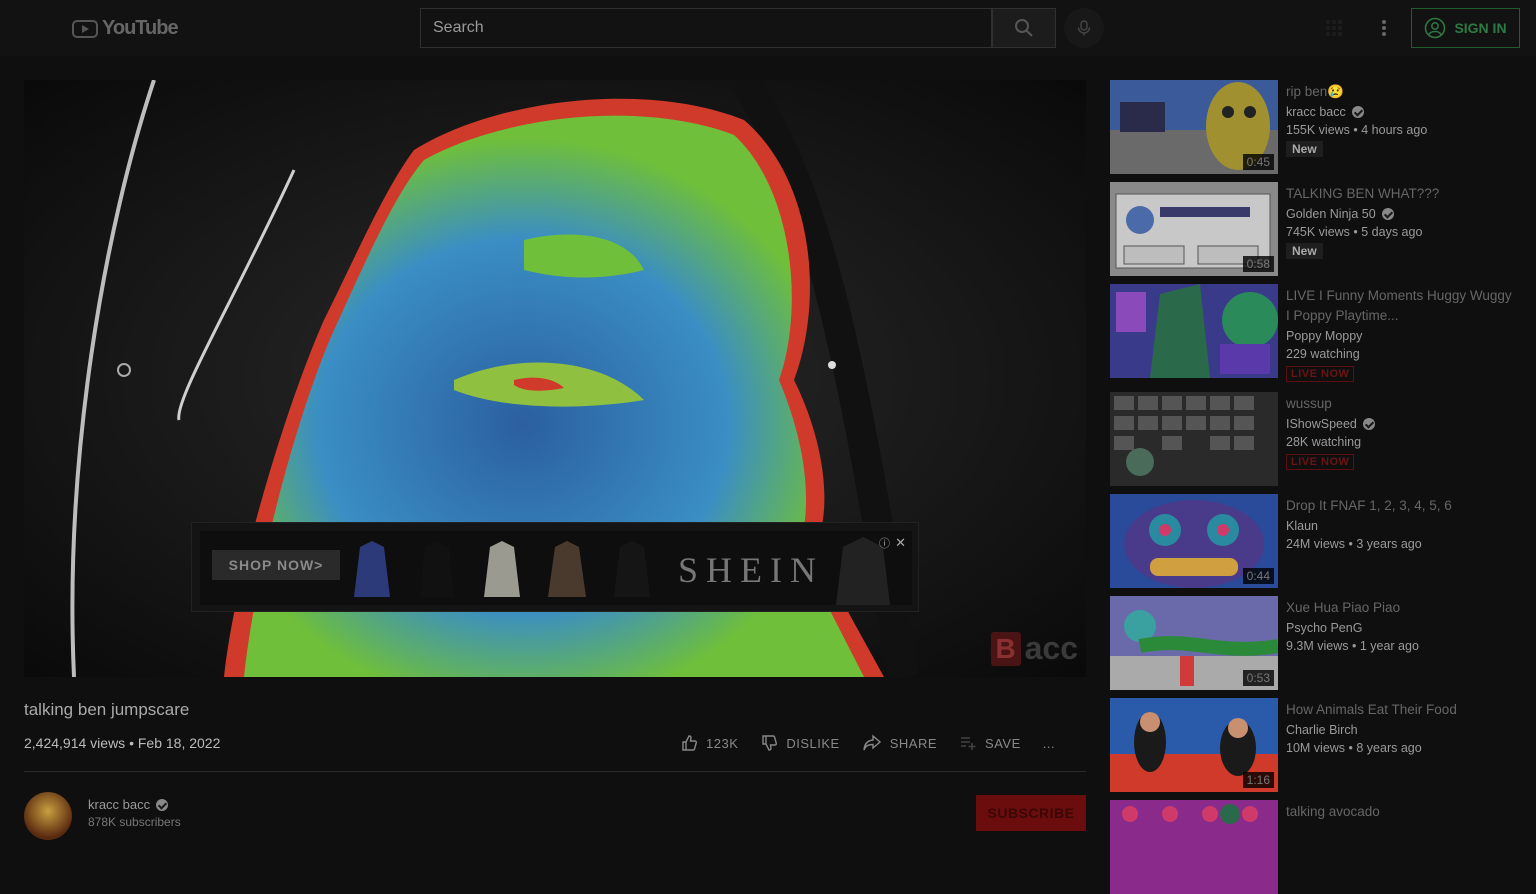 This screenshot has width=1536, height=894. Describe the element at coordinates (1401, 194) in the screenshot. I see `recommendation-title: TALKING BEN WHAT???` at that location.